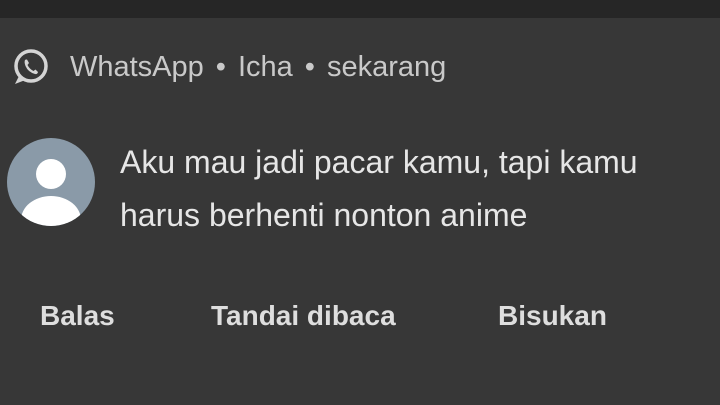 The width and height of the screenshot is (720, 405). What do you see at coordinates (324, 215) in the screenshot?
I see `message-line: harus berhenti nonton anime` at bounding box center [324, 215].